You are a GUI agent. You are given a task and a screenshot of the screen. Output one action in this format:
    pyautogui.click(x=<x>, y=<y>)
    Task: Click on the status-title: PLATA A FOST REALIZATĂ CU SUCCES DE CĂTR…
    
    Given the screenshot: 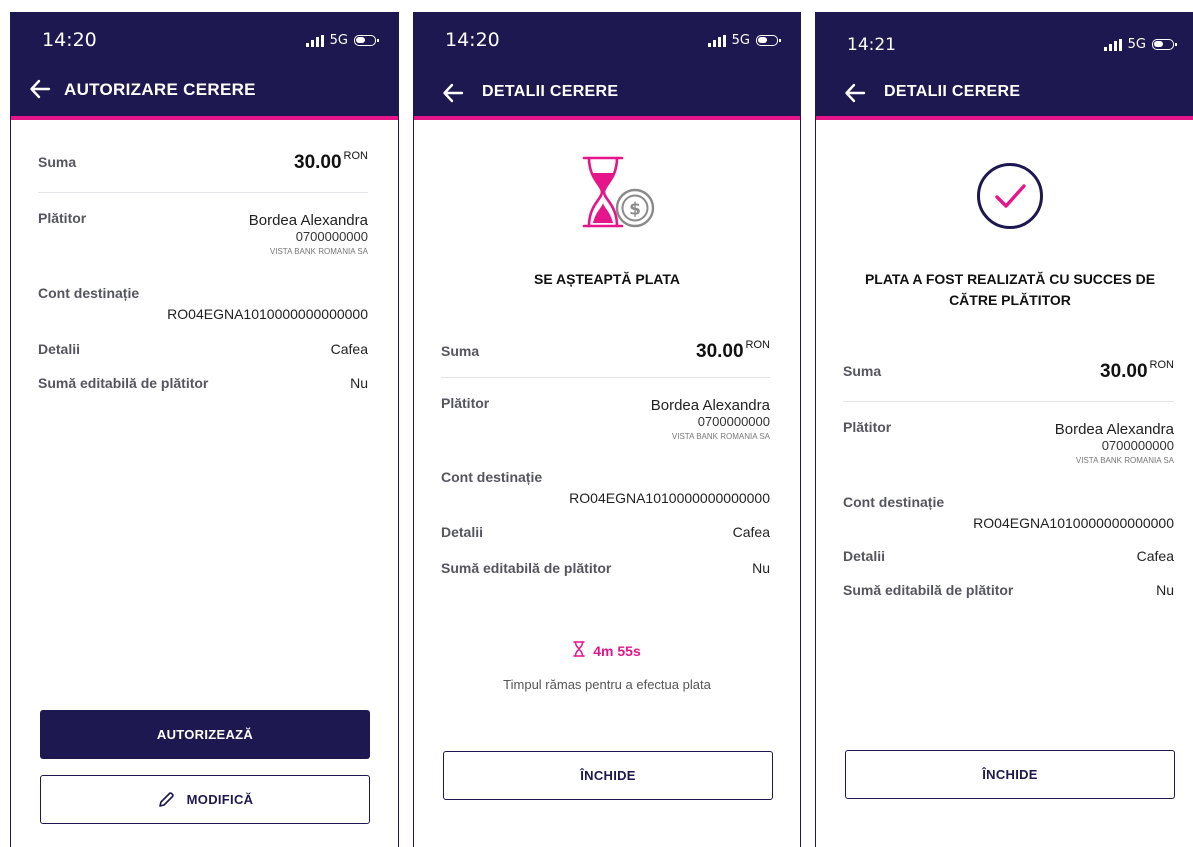 What is the action you would take?
    pyautogui.click(x=1004, y=290)
    